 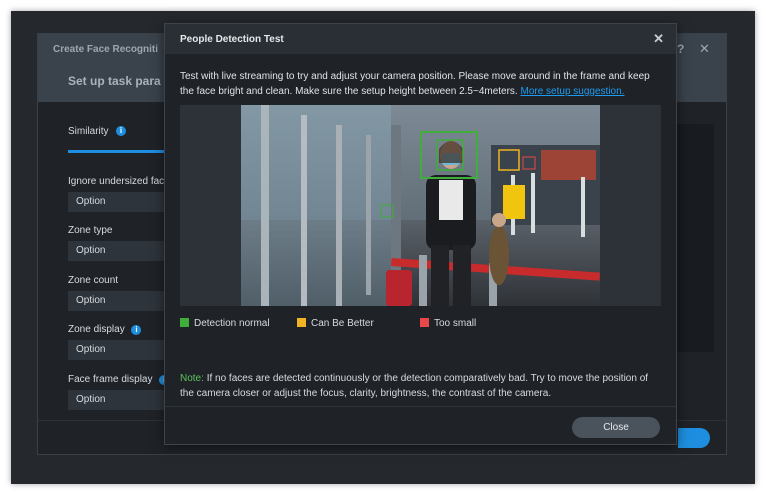 I want to click on more-setup-suggestion-link: More setup suggestion., so click(x=573, y=91).